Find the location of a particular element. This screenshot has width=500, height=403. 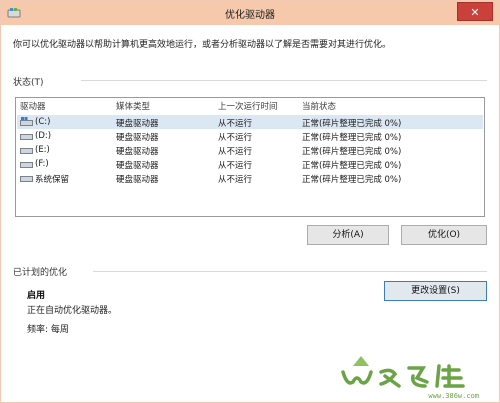

watermark-domain: www.386w.com is located at coordinates (453, 396).